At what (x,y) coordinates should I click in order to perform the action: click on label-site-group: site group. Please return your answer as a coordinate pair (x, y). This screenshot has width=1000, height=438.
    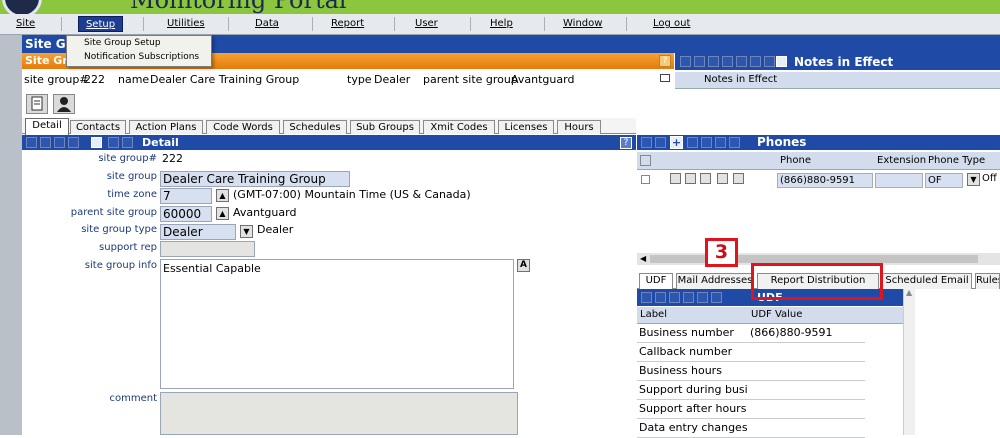
    Looking at the image, I should click on (131, 176).